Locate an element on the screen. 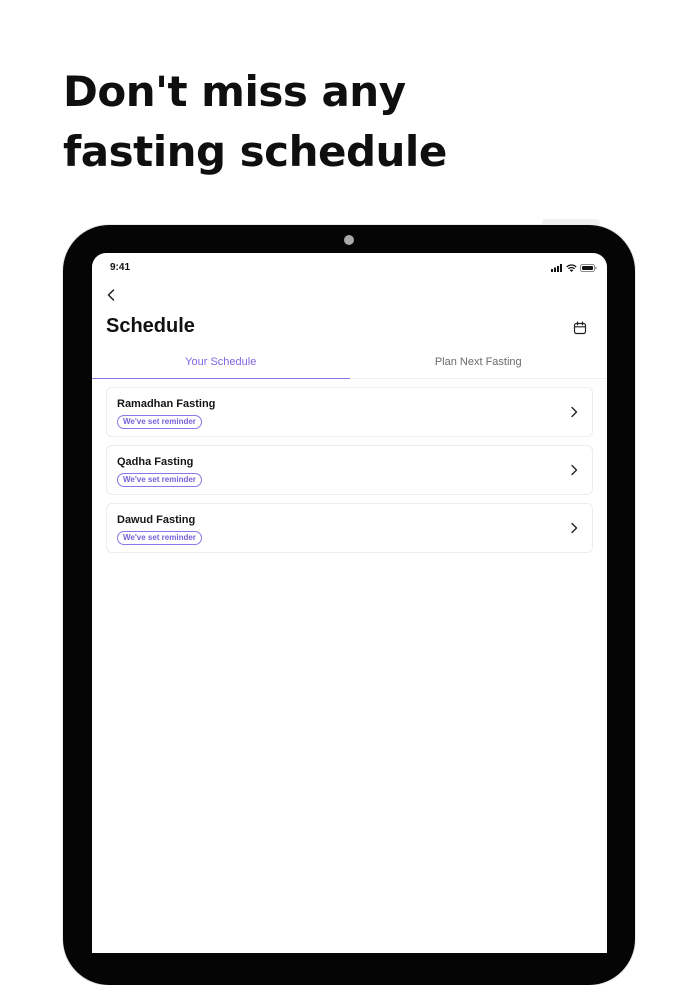 The height and width of the screenshot is (985, 700). schedule-tabs: Your Schedule Plan Next Fasting is located at coordinates (349, 364).